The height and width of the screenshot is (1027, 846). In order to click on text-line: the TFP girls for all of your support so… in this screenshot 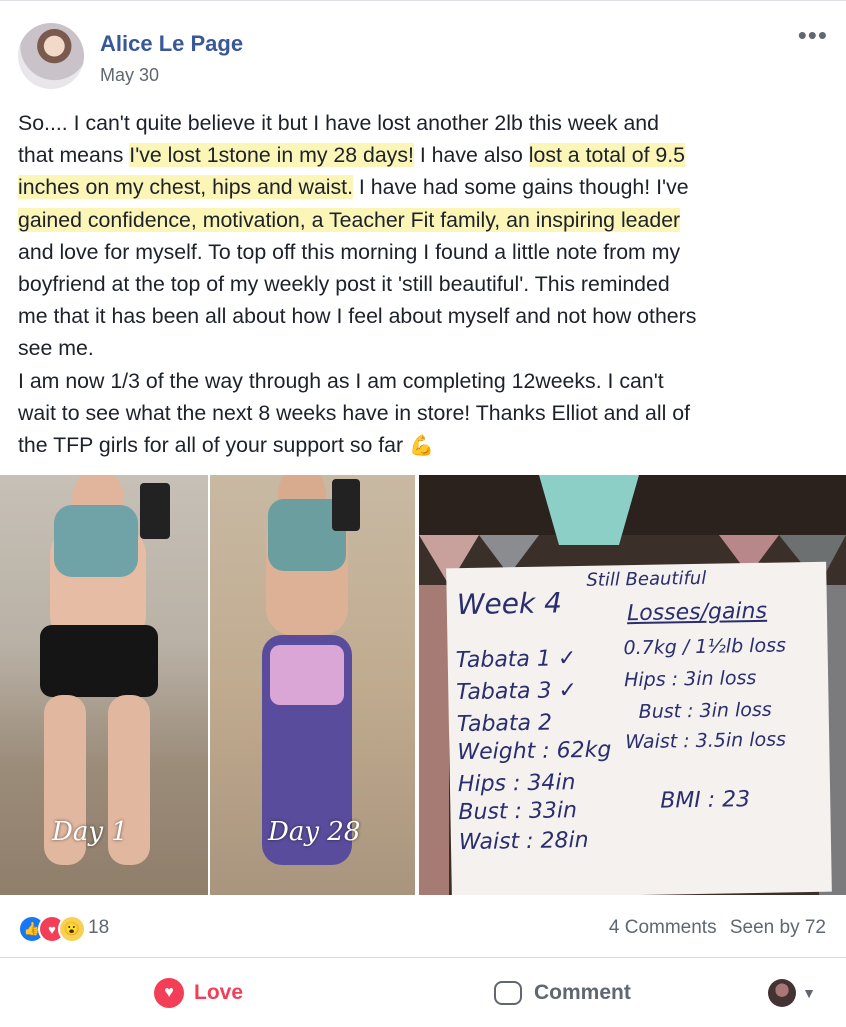, I will do `click(226, 445)`.